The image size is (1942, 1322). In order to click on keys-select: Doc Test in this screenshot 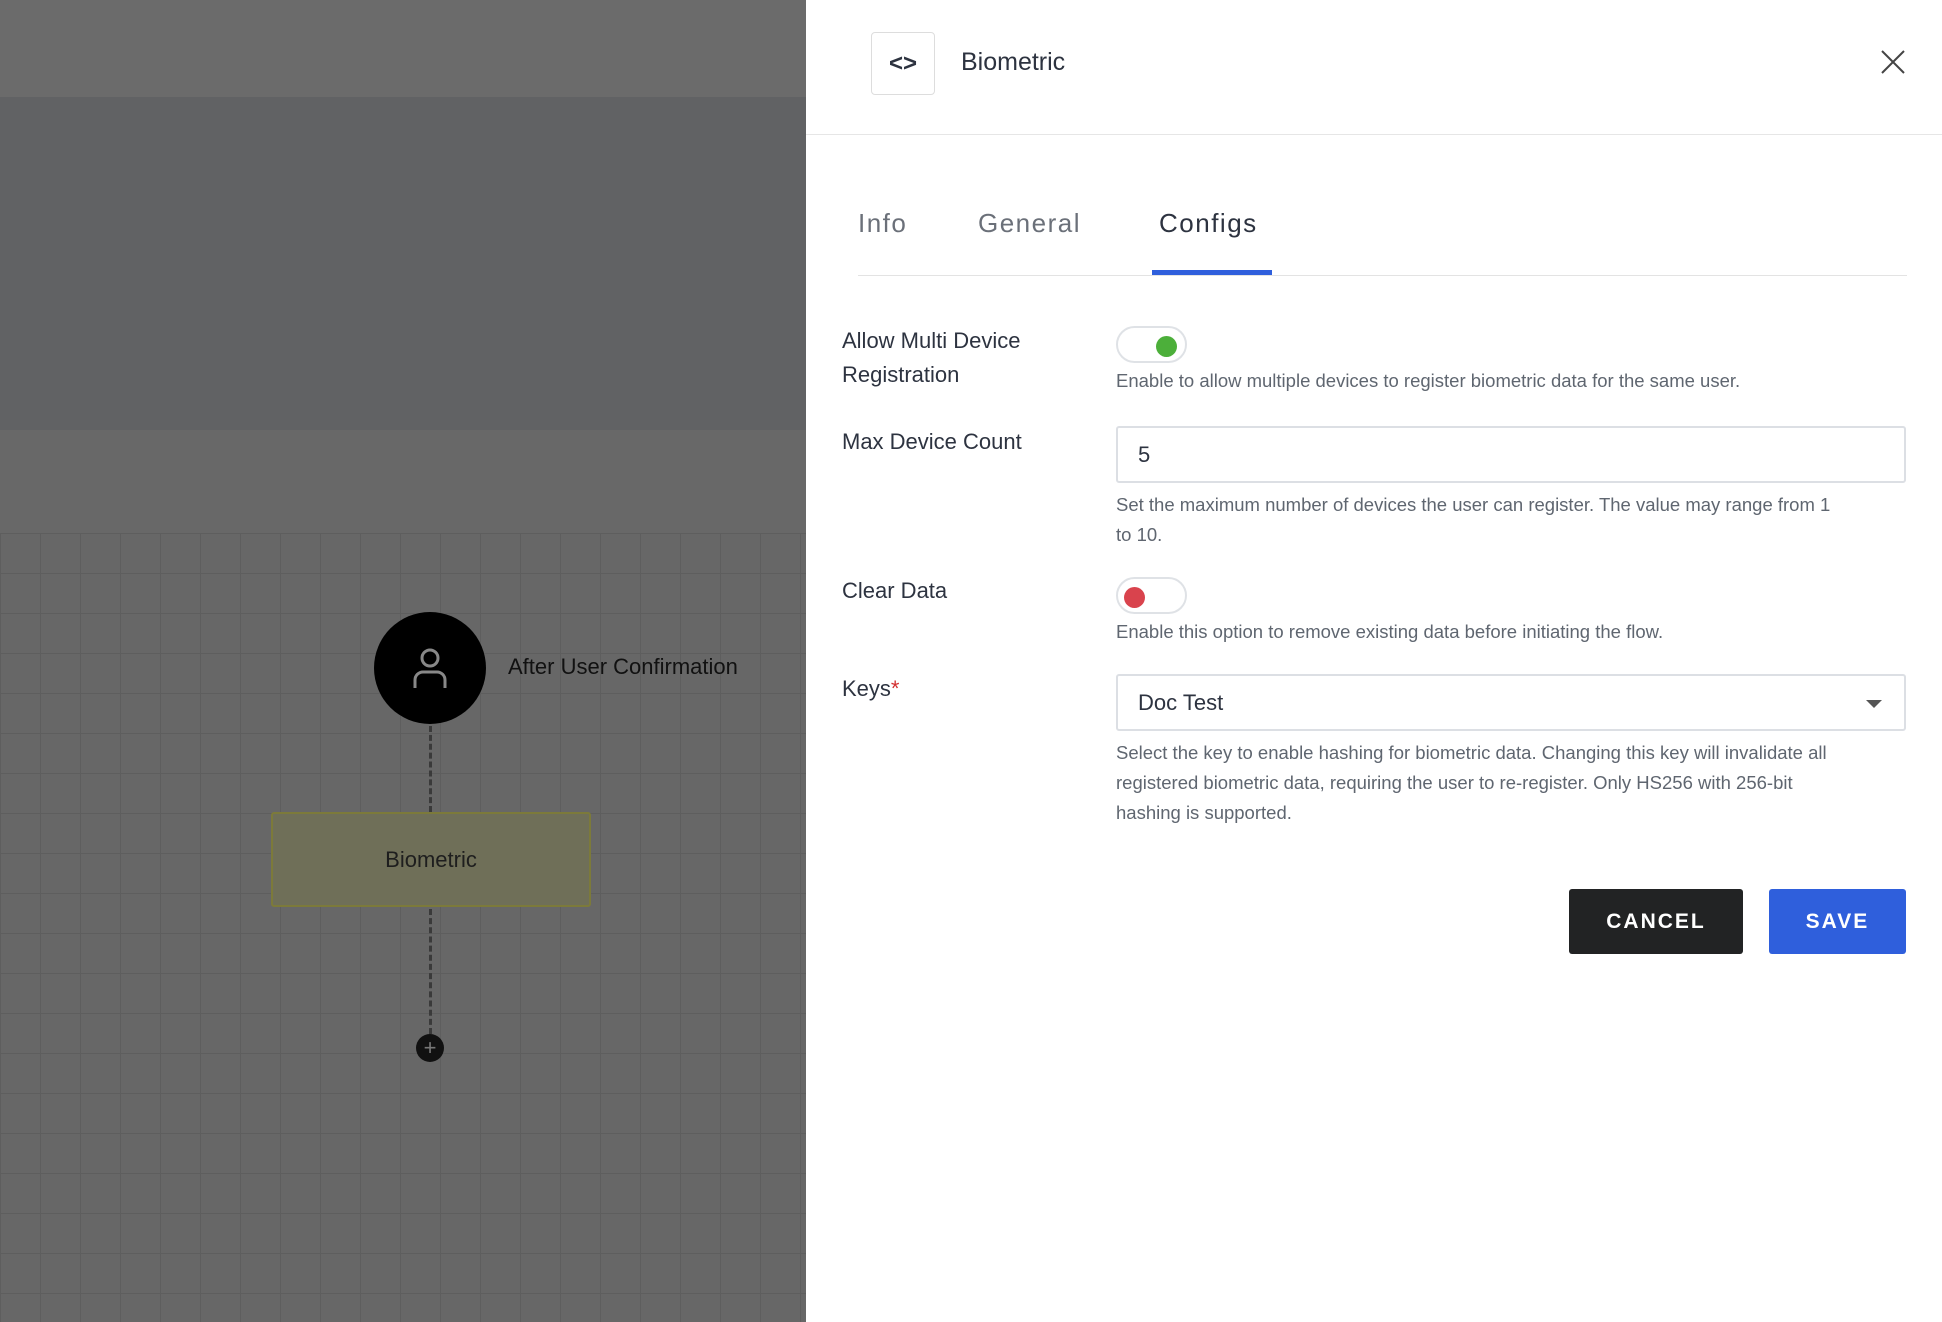, I will do `click(1511, 702)`.